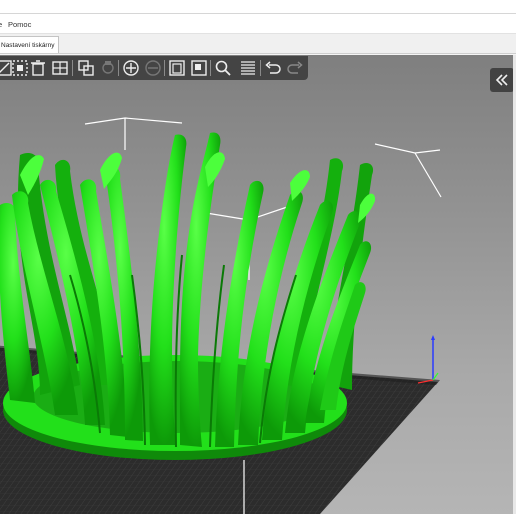  I want to click on remove-instance-icon, so click(153, 68).